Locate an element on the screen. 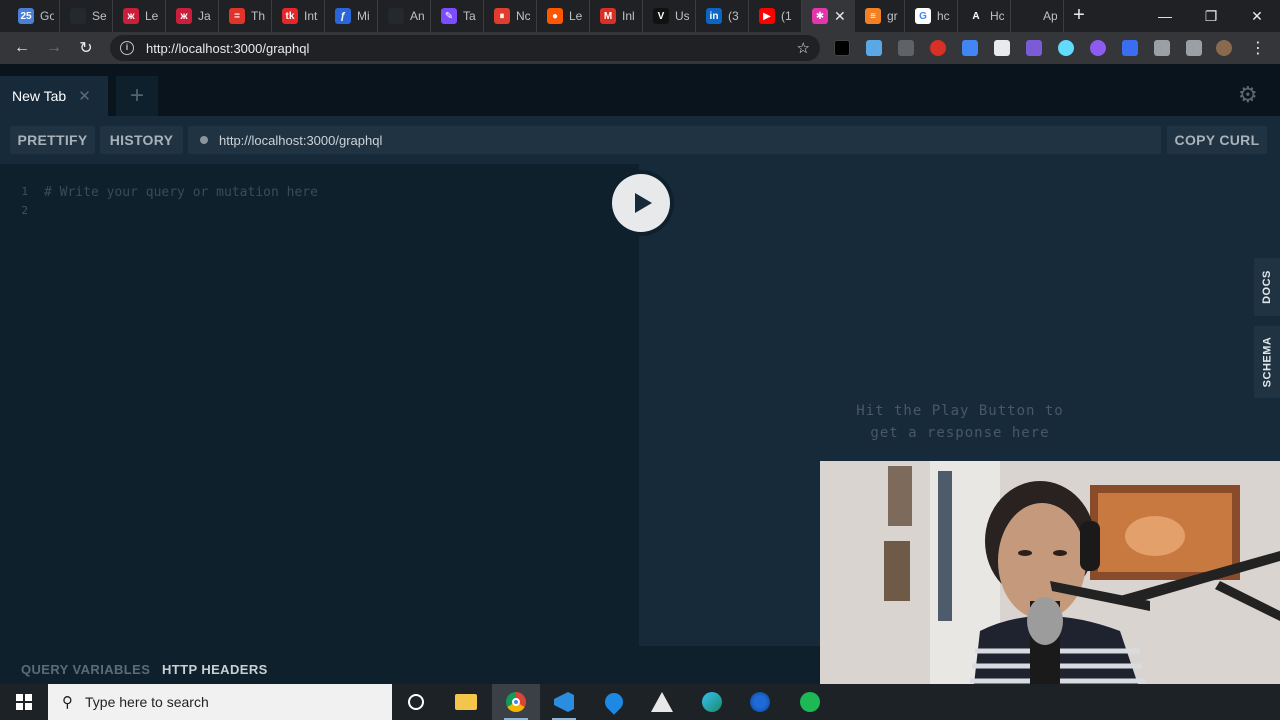 Image resolution: width=1280 pixels, height=720 pixels. extension-cast-icon is located at coordinates (906, 48).